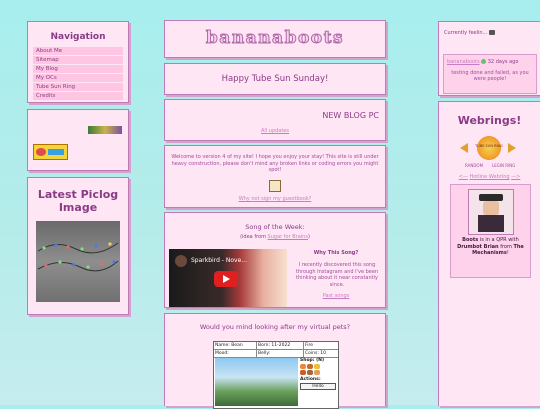 The height and width of the screenshot is (409, 540). I want to click on status-meta: bananaboots 32 days ago, so click(490, 62).